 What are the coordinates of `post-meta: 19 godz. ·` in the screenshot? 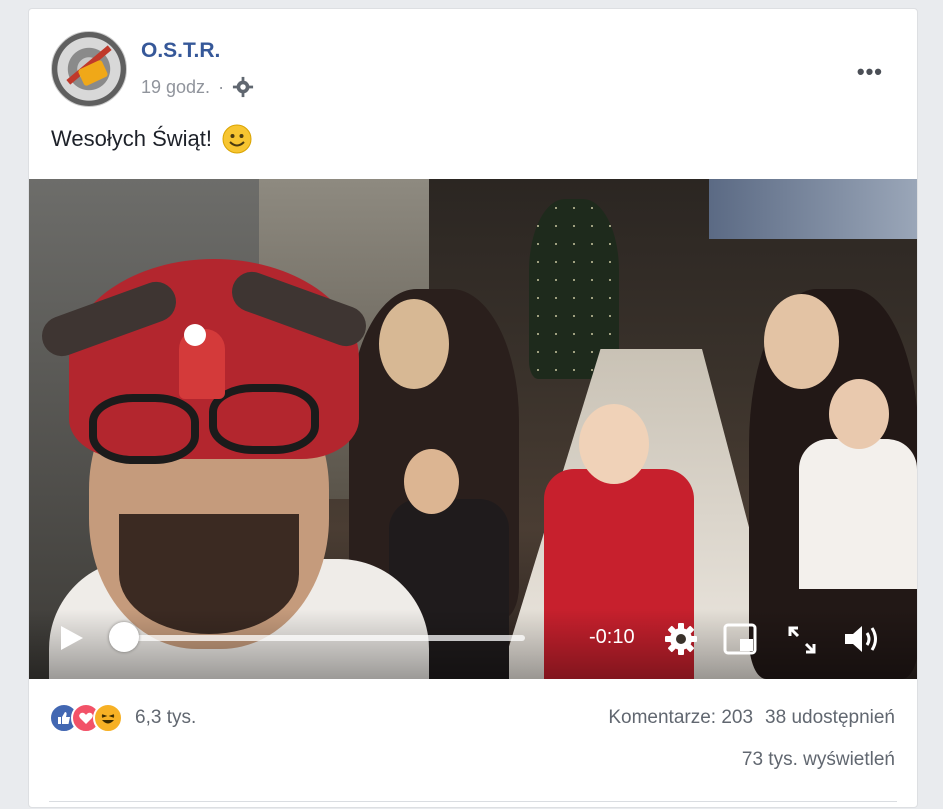 It's located at (197, 87).